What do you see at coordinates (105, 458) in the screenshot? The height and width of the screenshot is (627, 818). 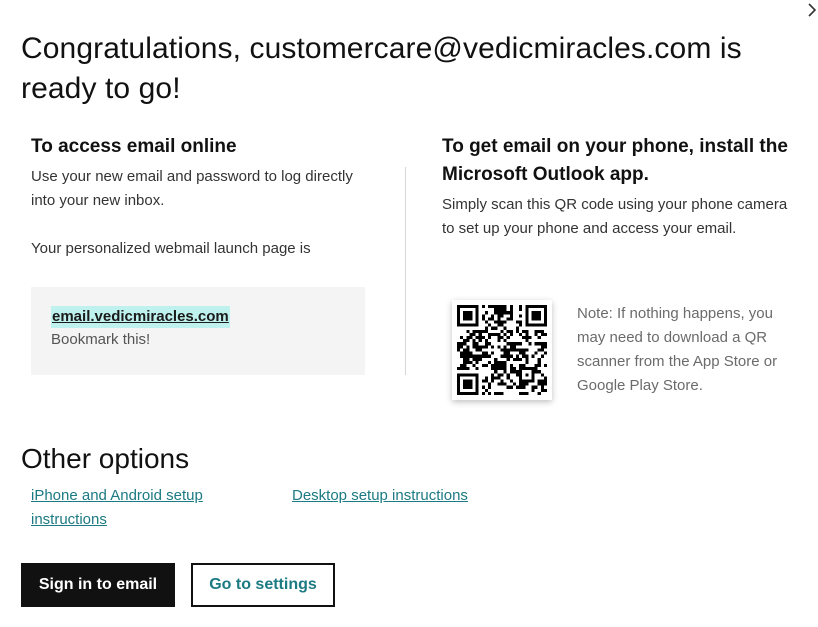 I see `other-options-heading: Other options` at bounding box center [105, 458].